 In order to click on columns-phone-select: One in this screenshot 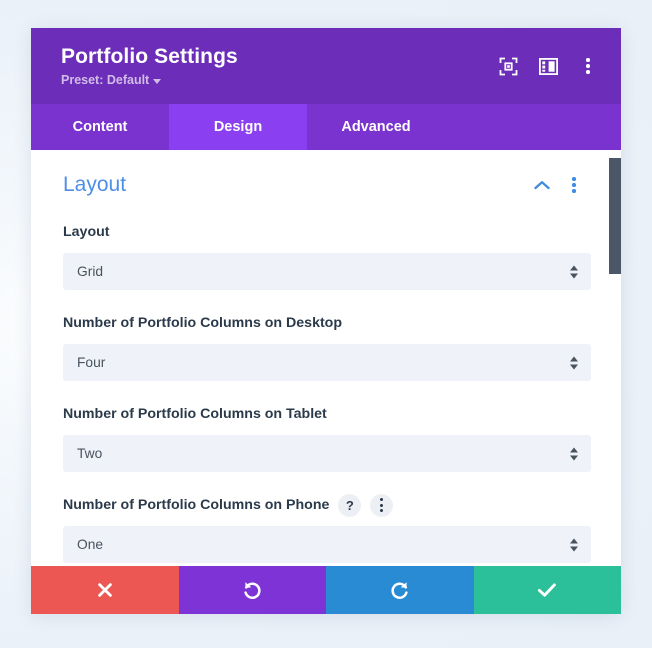, I will do `click(327, 544)`.